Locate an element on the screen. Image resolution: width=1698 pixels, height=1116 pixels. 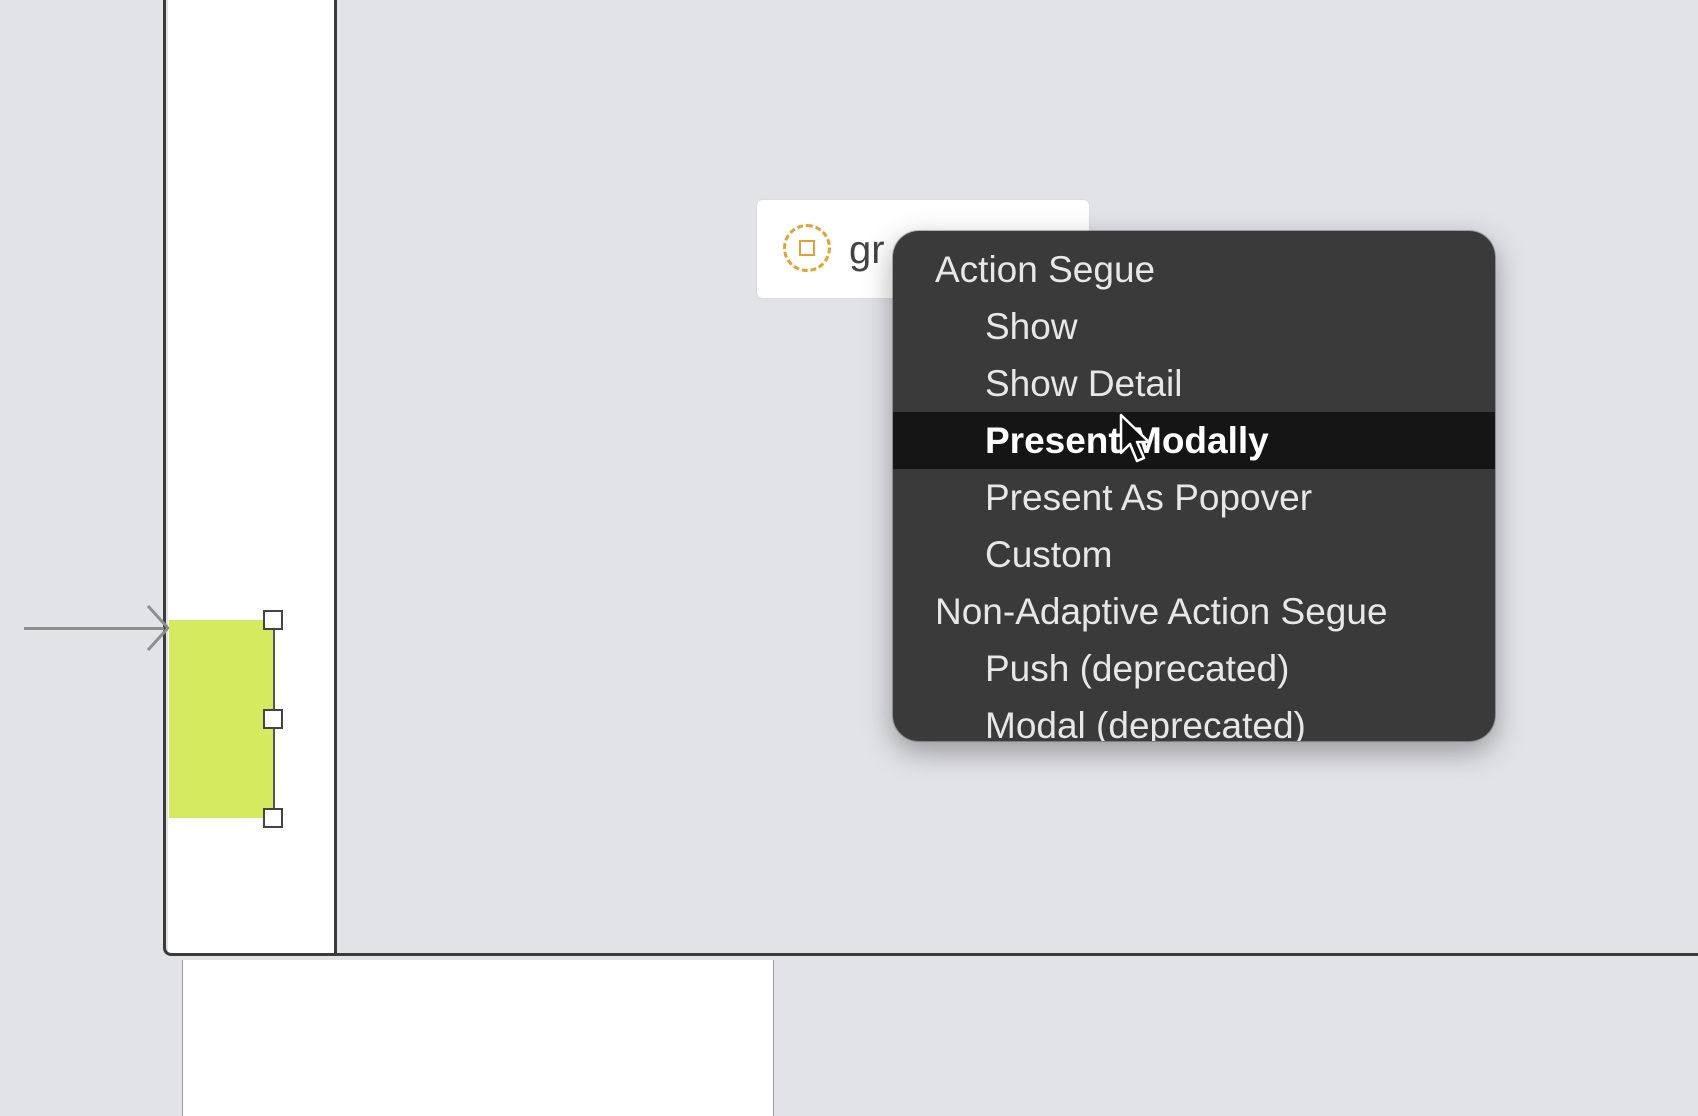
outlet-circle-icon is located at coordinates (807, 248).